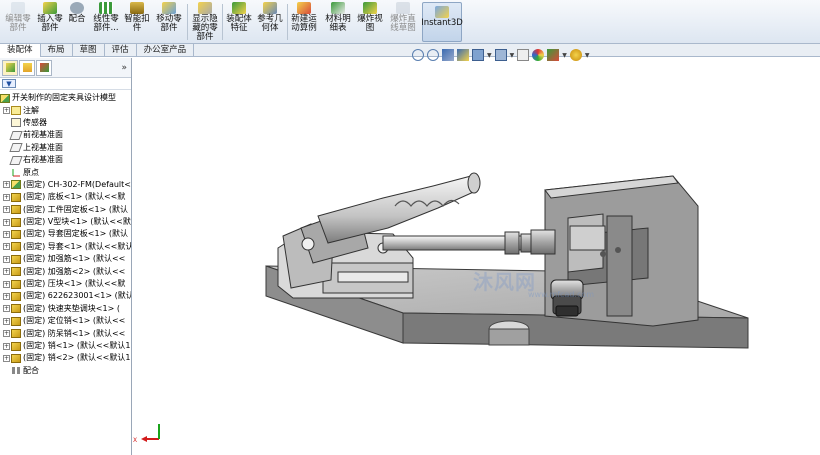 The image size is (820, 455). Describe the element at coordinates (75, 234) in the screenshot. I see `tree-item-label: (固定) 导套固定板<1> (默认` at that location.